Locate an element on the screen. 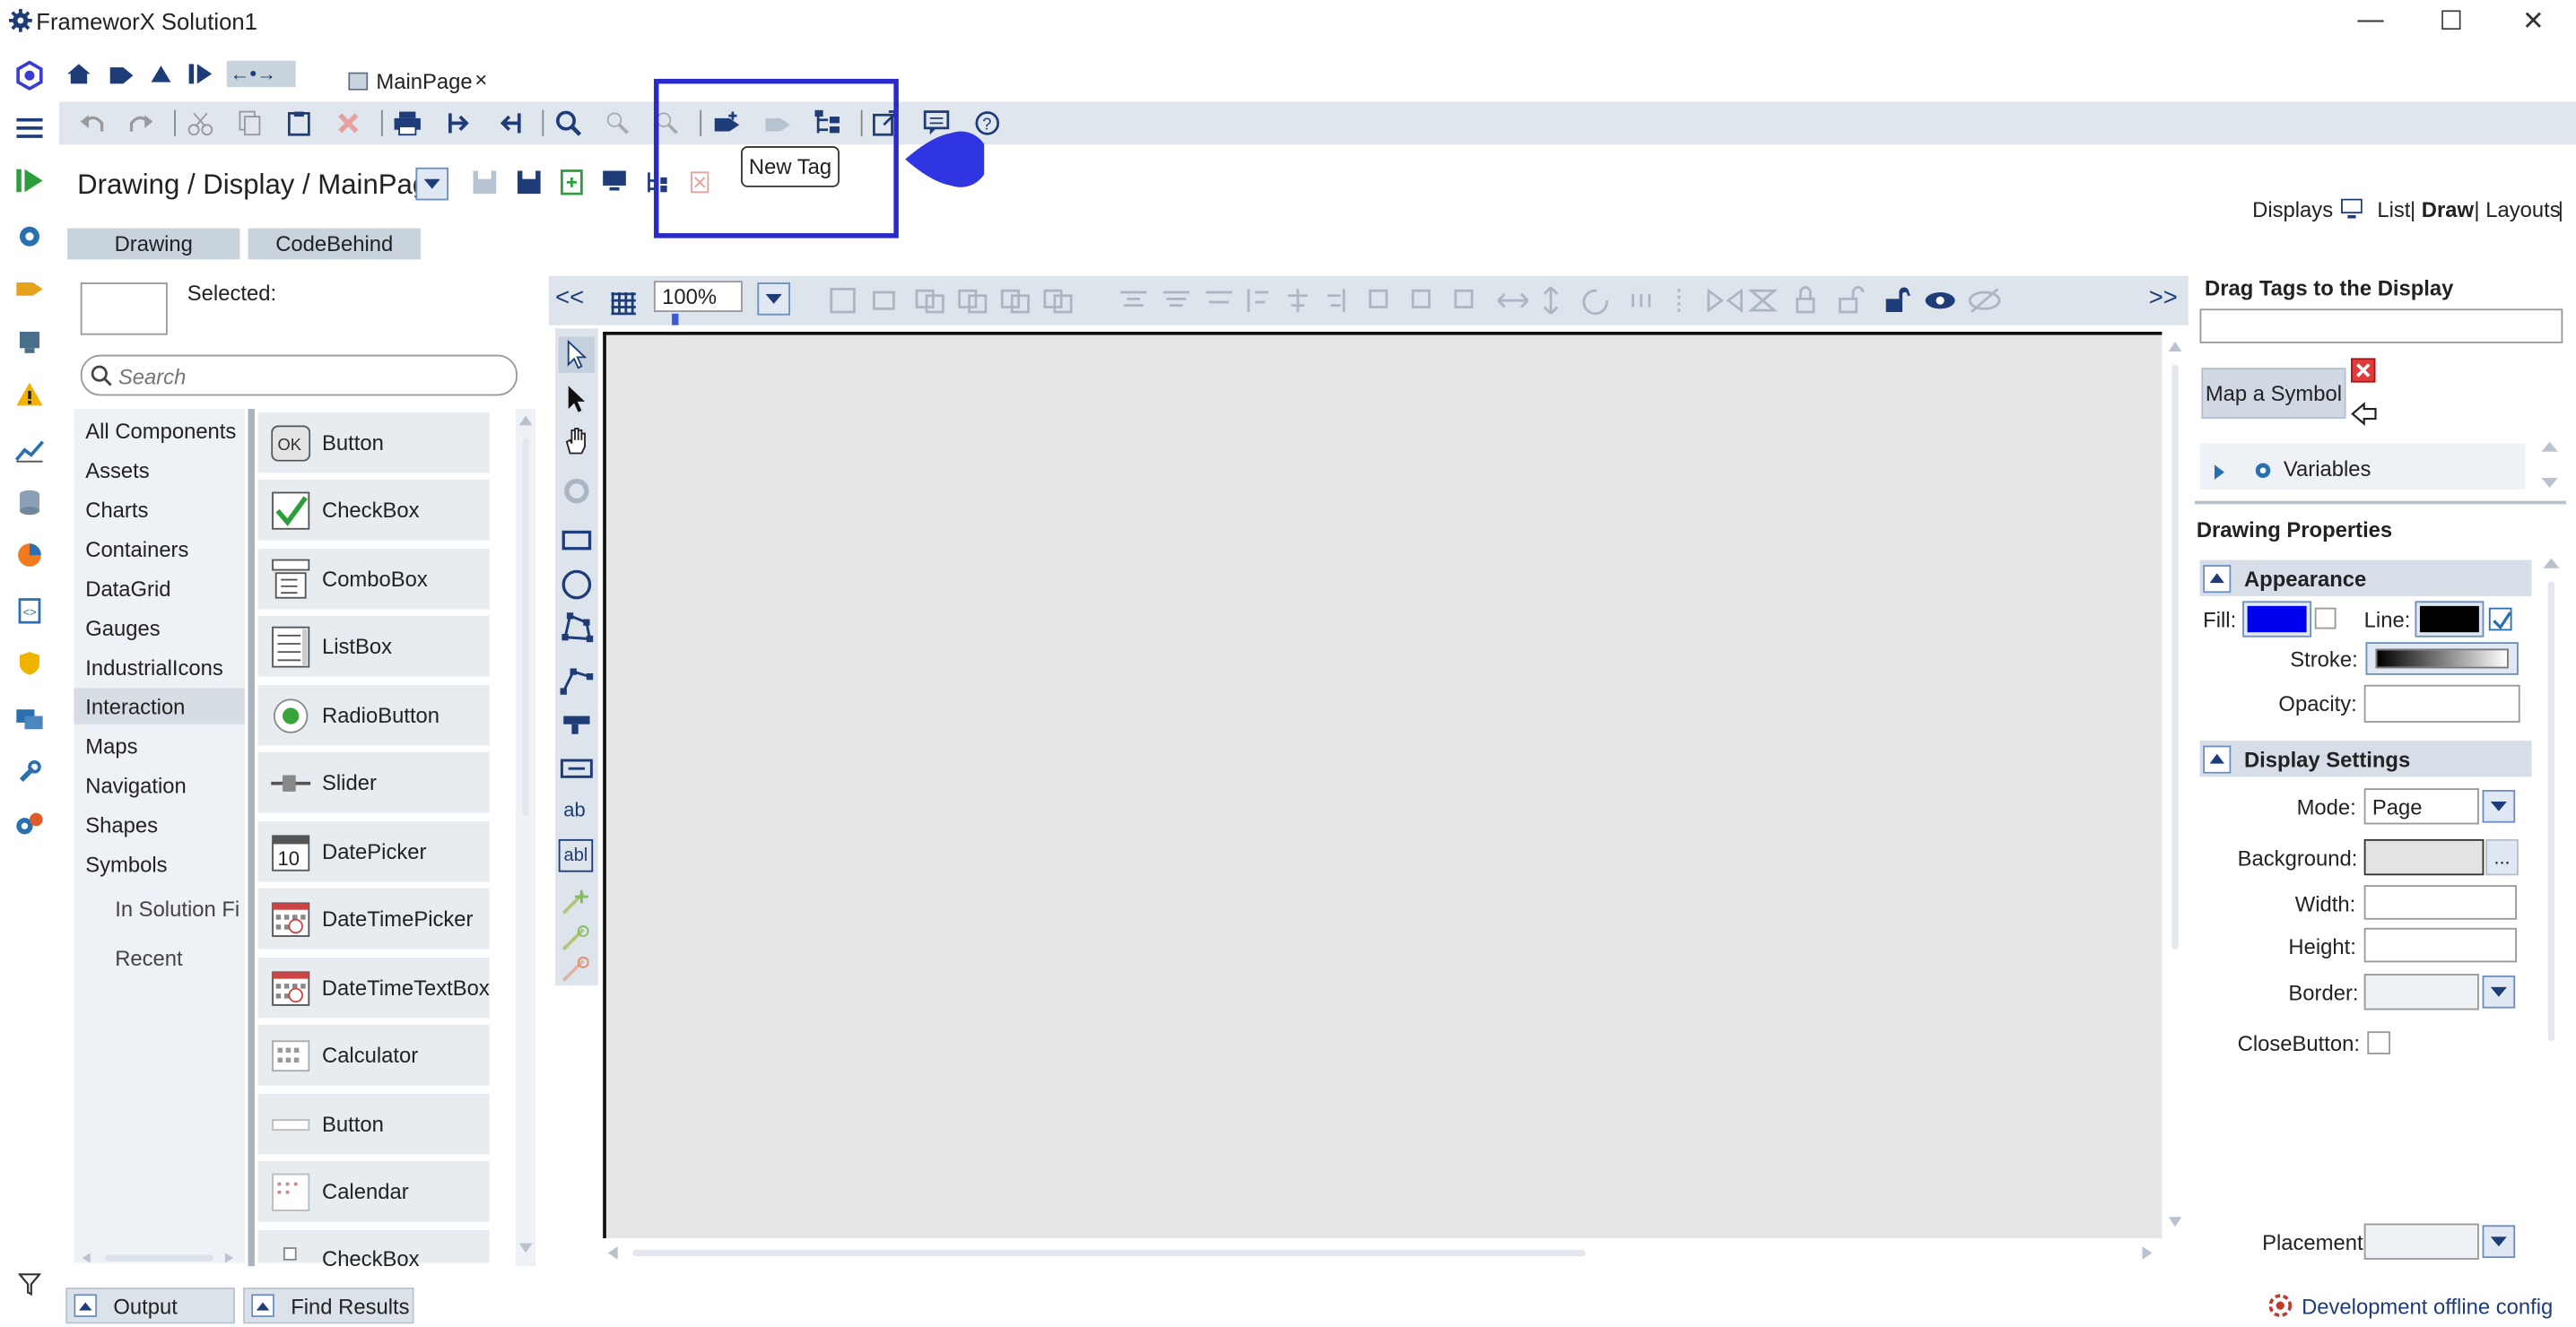 This screenshot has height=1327, width=2576. category-item: Charts is located at coordinates (159, 509).